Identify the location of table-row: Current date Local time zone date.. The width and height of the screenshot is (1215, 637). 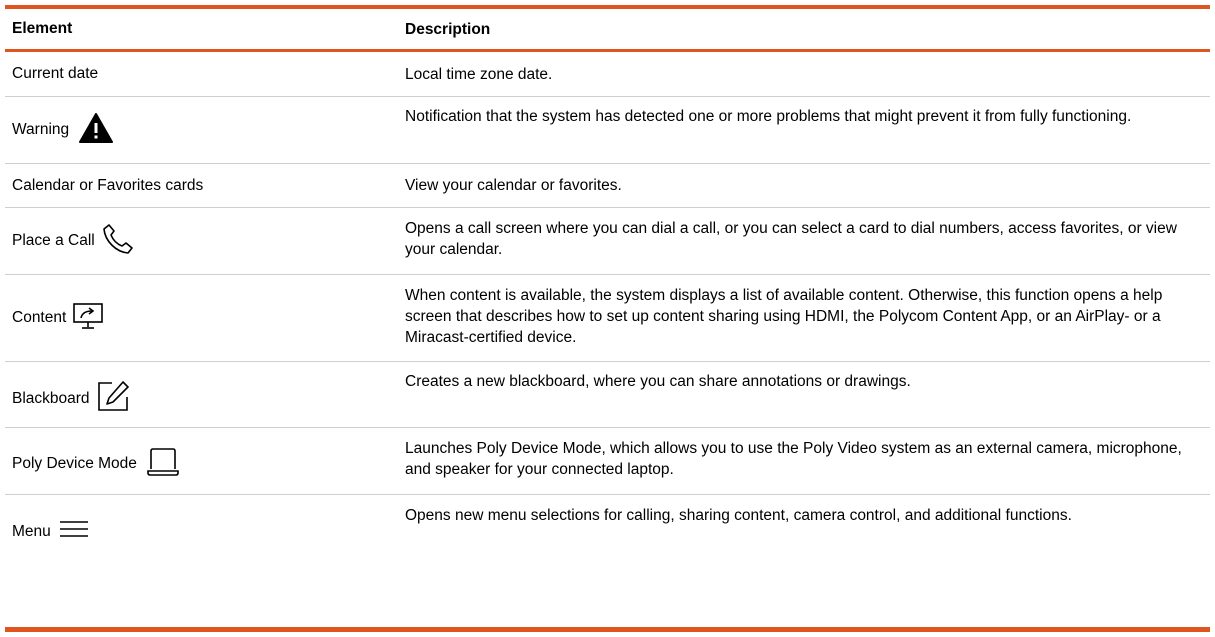
(607, 74).